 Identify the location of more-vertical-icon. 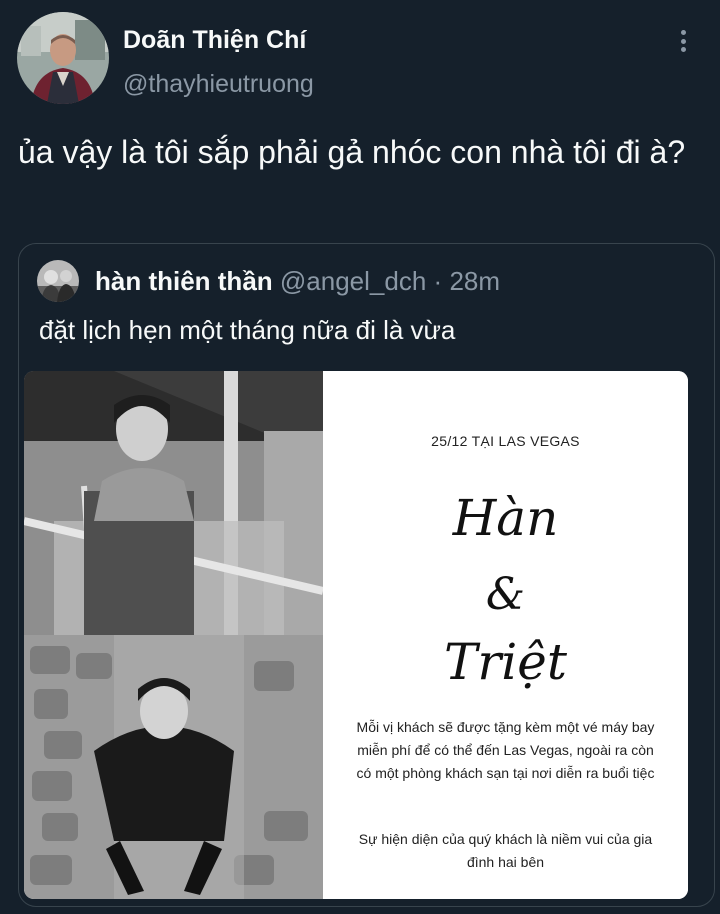
(683, 41).